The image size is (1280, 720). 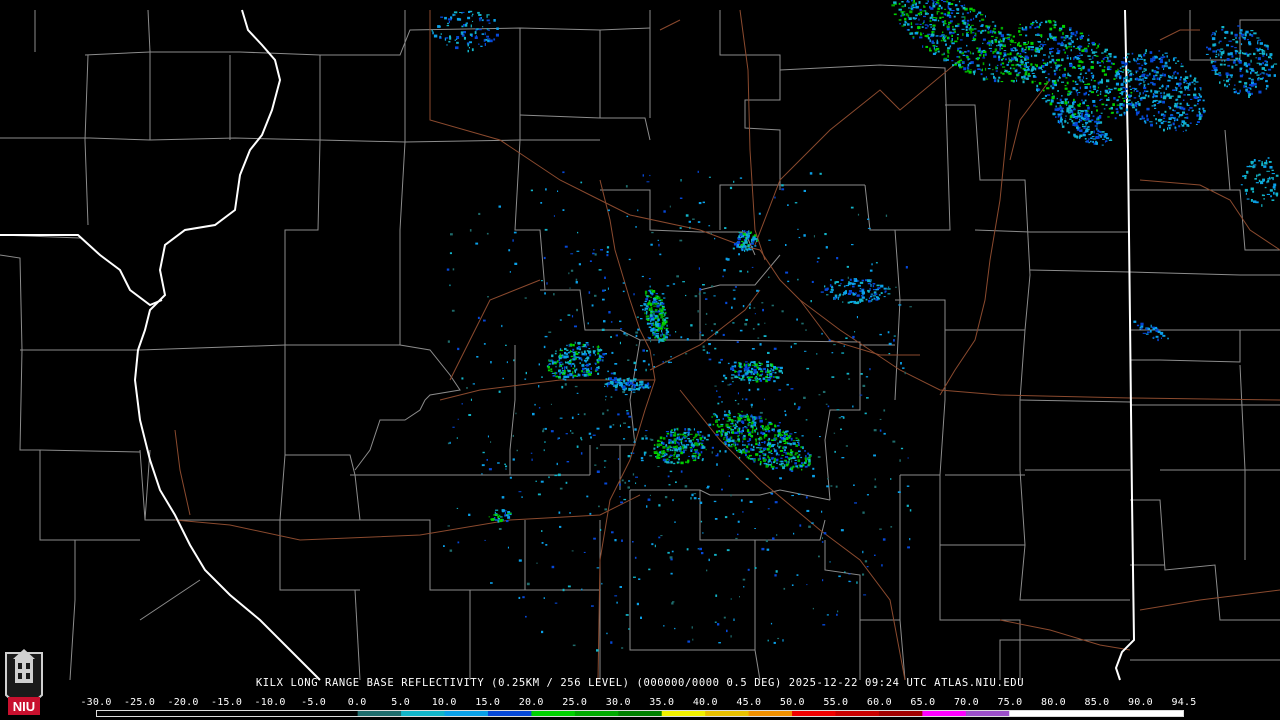 What do you see at coordinates (705, 702) in the screenshot?
I see `colorscale-label: 40.0` at bounding box center [705, 702].